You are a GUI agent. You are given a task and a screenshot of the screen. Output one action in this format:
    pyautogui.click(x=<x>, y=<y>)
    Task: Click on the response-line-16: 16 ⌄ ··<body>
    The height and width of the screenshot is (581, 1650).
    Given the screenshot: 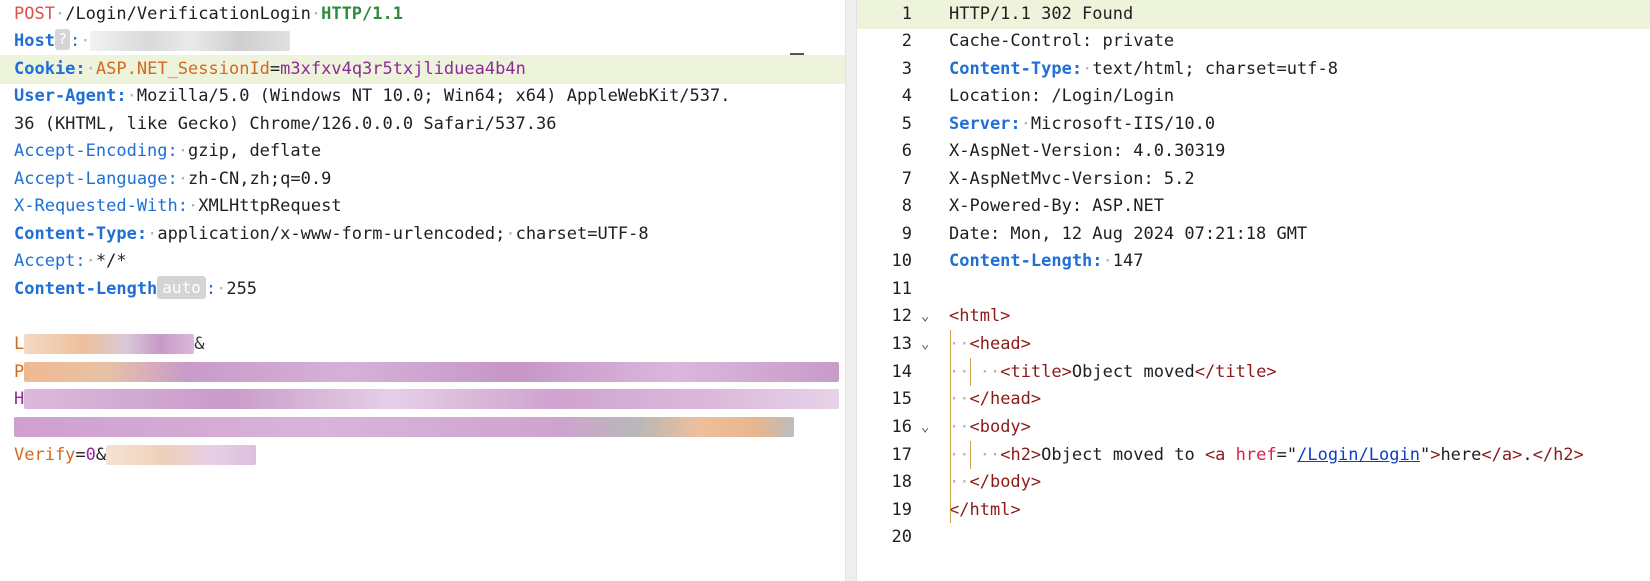 What is the action you would take?
    pyautogui.click(x=1253, y=427)
    